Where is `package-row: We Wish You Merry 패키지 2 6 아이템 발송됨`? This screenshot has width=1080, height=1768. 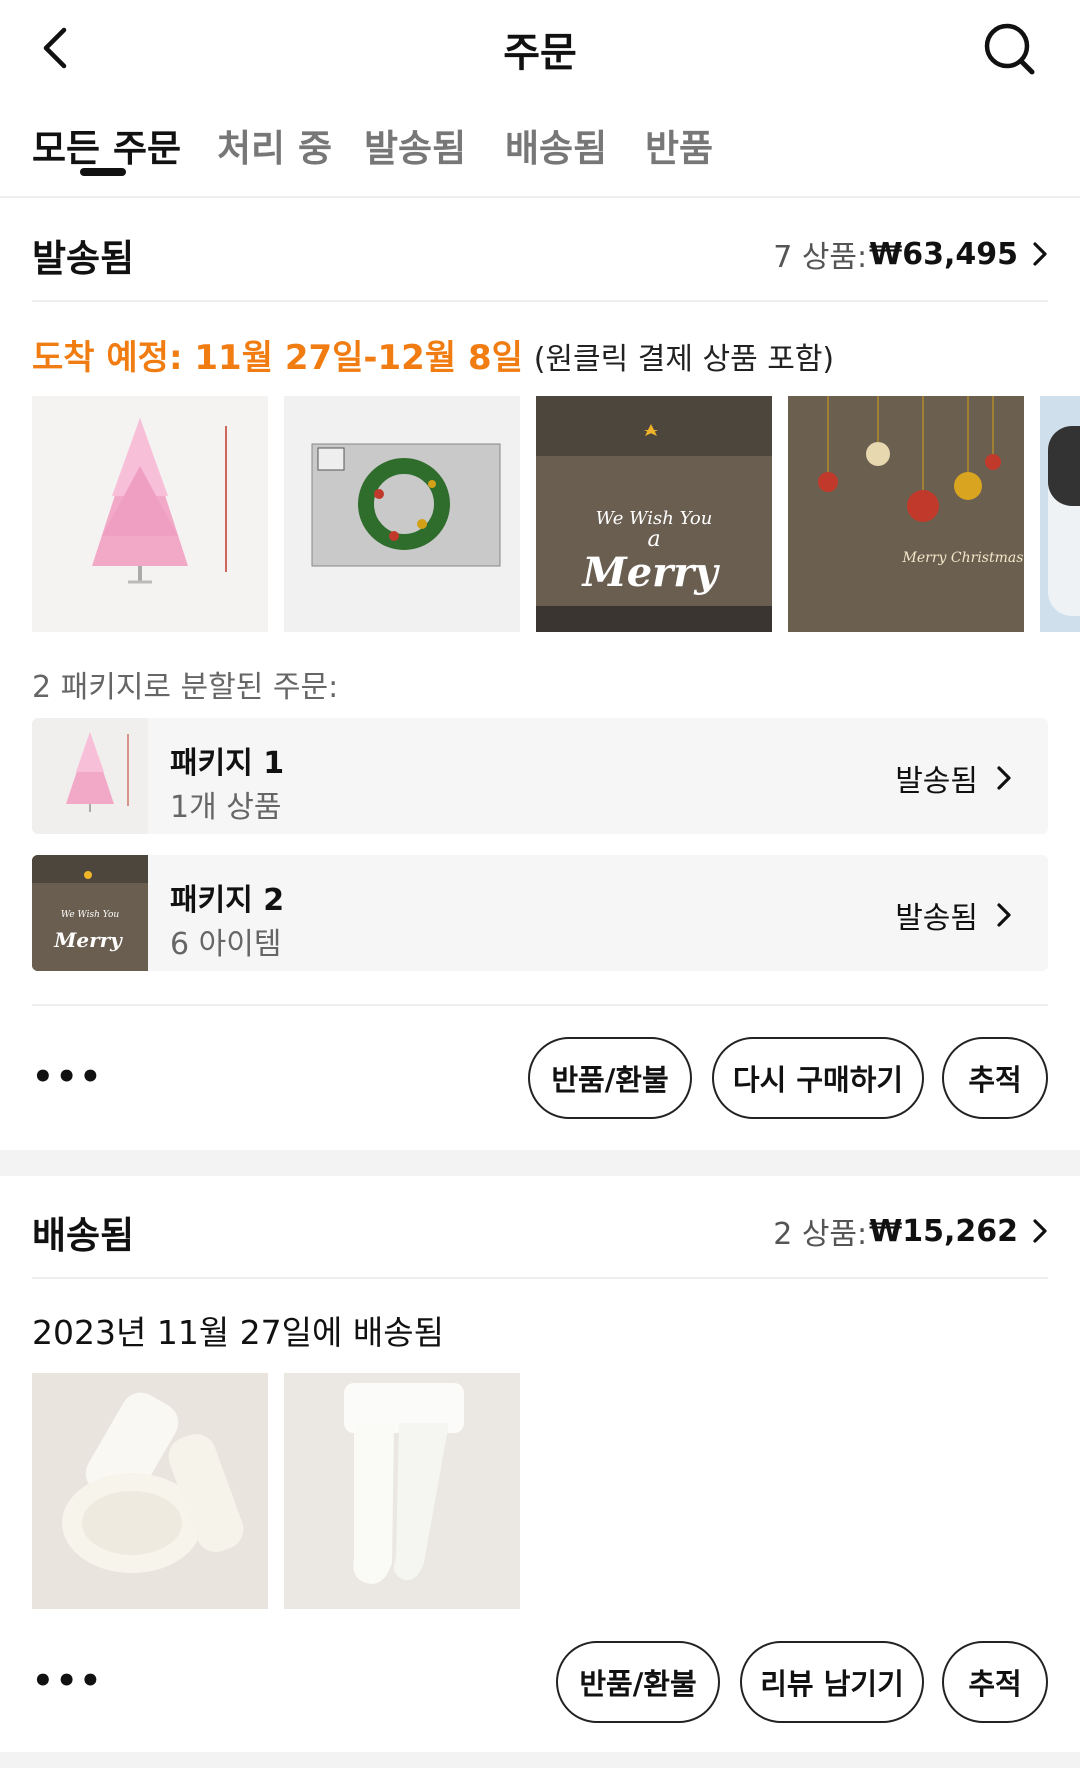
package-row: We Wish You Merry 패키지 2 6 아이템 발송됨 is located at coordinates (540, 913).